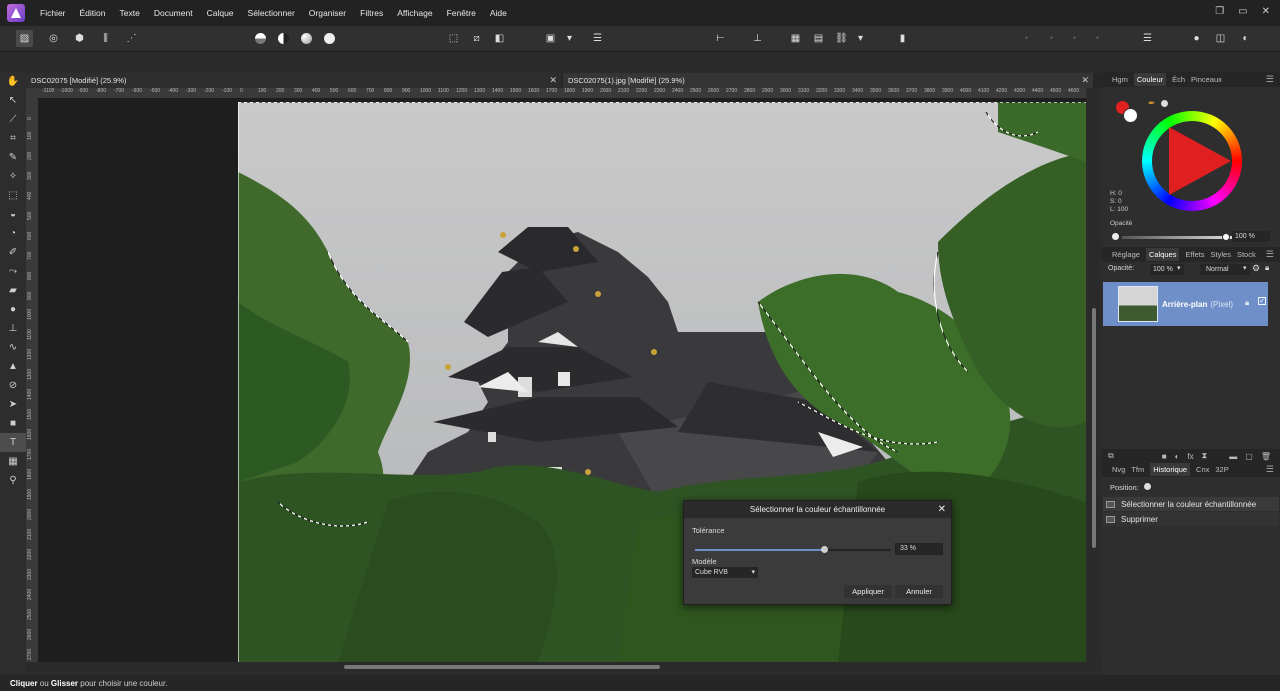 Image resolution: width=1280 pixels, height=691 pixels. Describe the element at coordinates (1249, 456) in the screenshot. I see `add-layer-icon: ▢` at that location.